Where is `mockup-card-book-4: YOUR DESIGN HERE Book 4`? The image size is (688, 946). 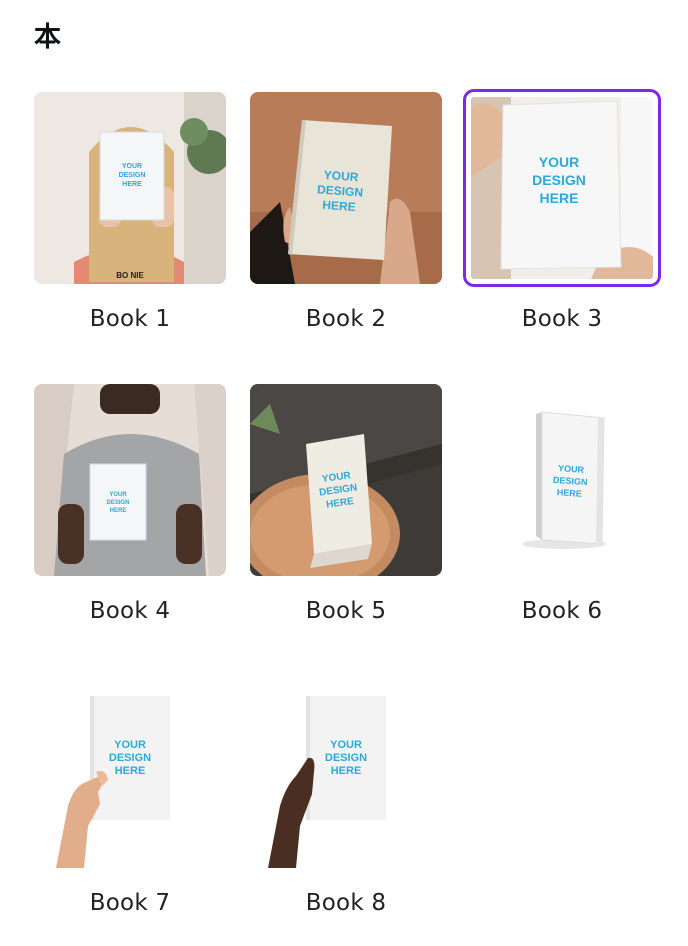
mockup-card-book-4: YOUR DESIGN HERE Book 4 is located at coordinates (130, 505).